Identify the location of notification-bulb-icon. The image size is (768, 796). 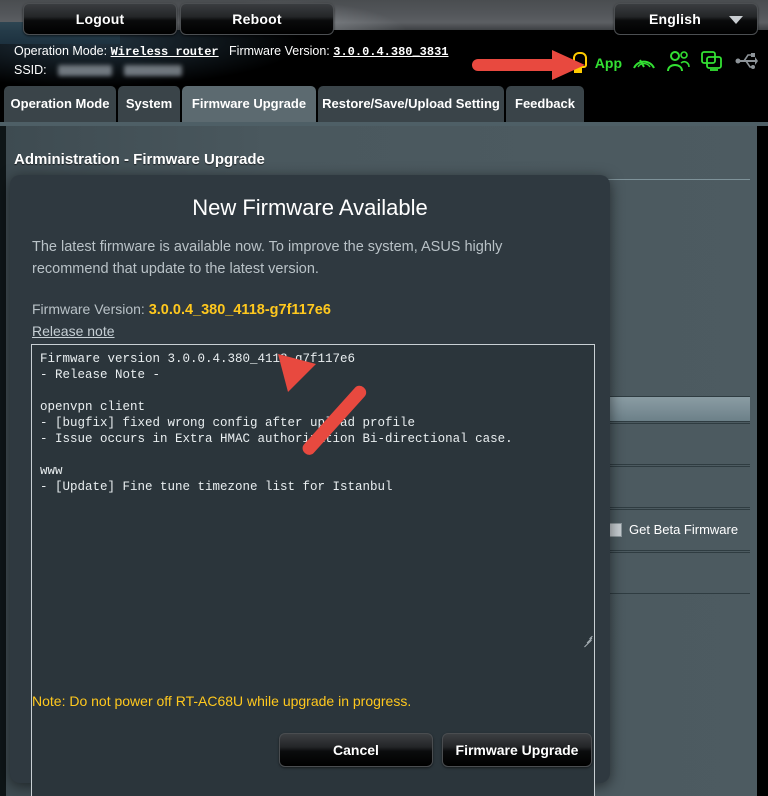
(579, 63).